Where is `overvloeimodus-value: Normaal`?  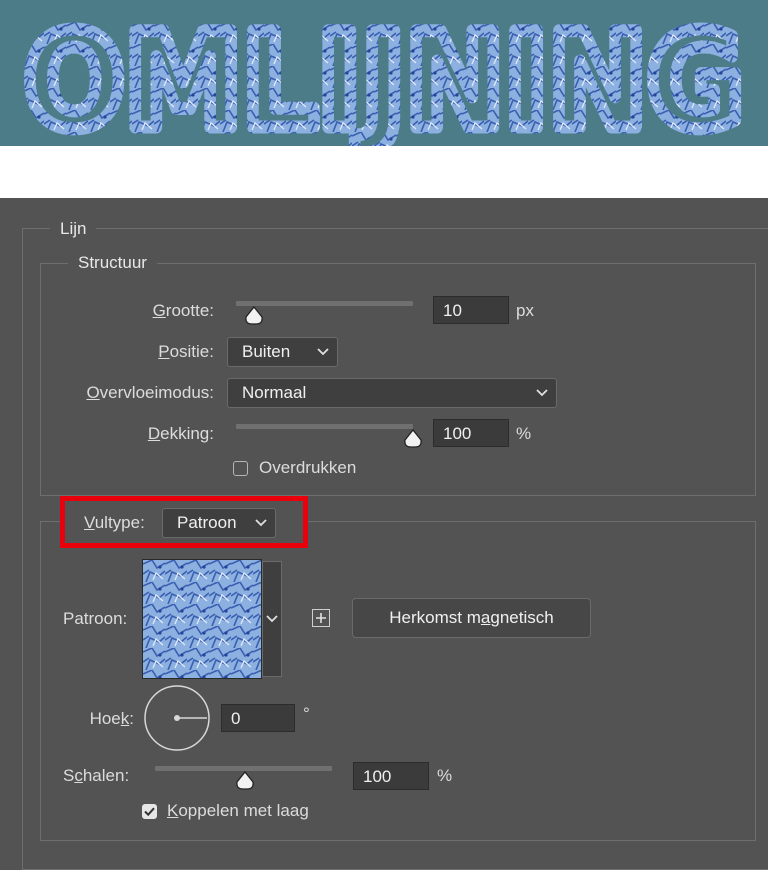
overvloeimodus-value: Normaal is located at coordinates (274, 392).